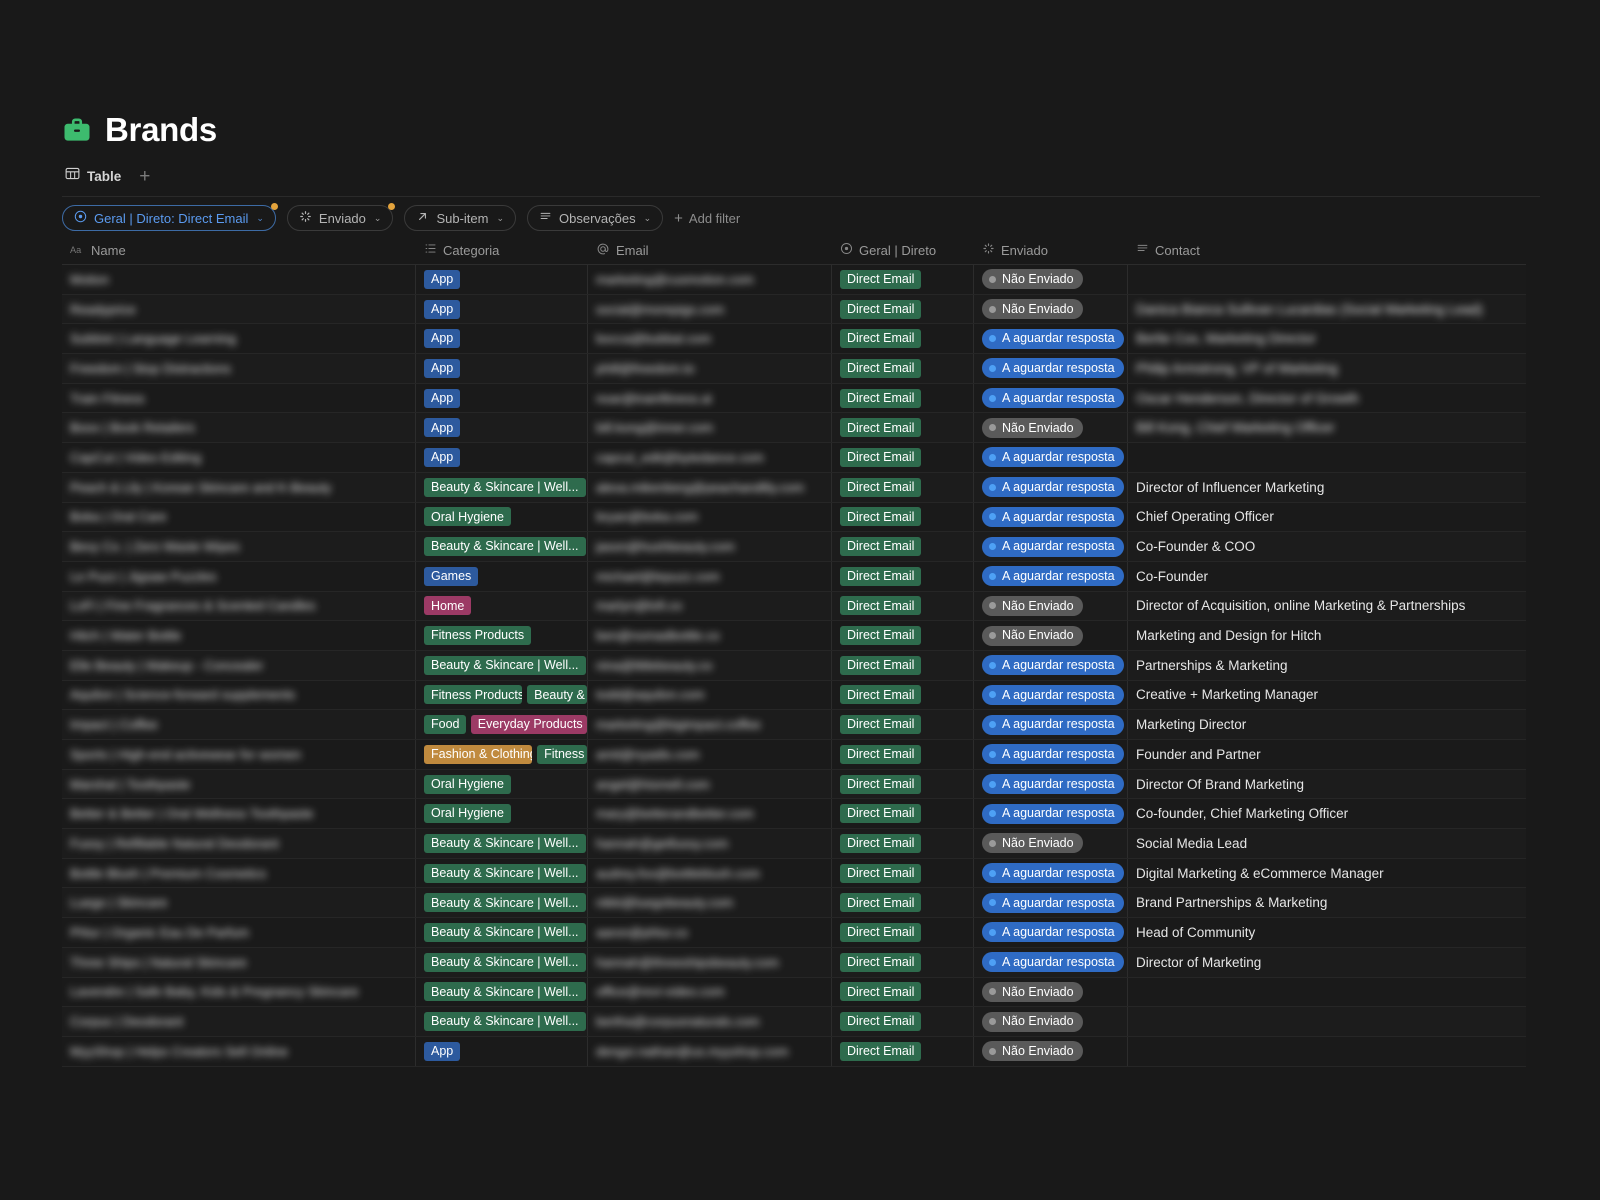 The width and height of the screenshot is (1600, 1200). Describe the element at coordinates (1327, 576) in the screenshot. I see `cell-contact: Co-Founder` at that location.